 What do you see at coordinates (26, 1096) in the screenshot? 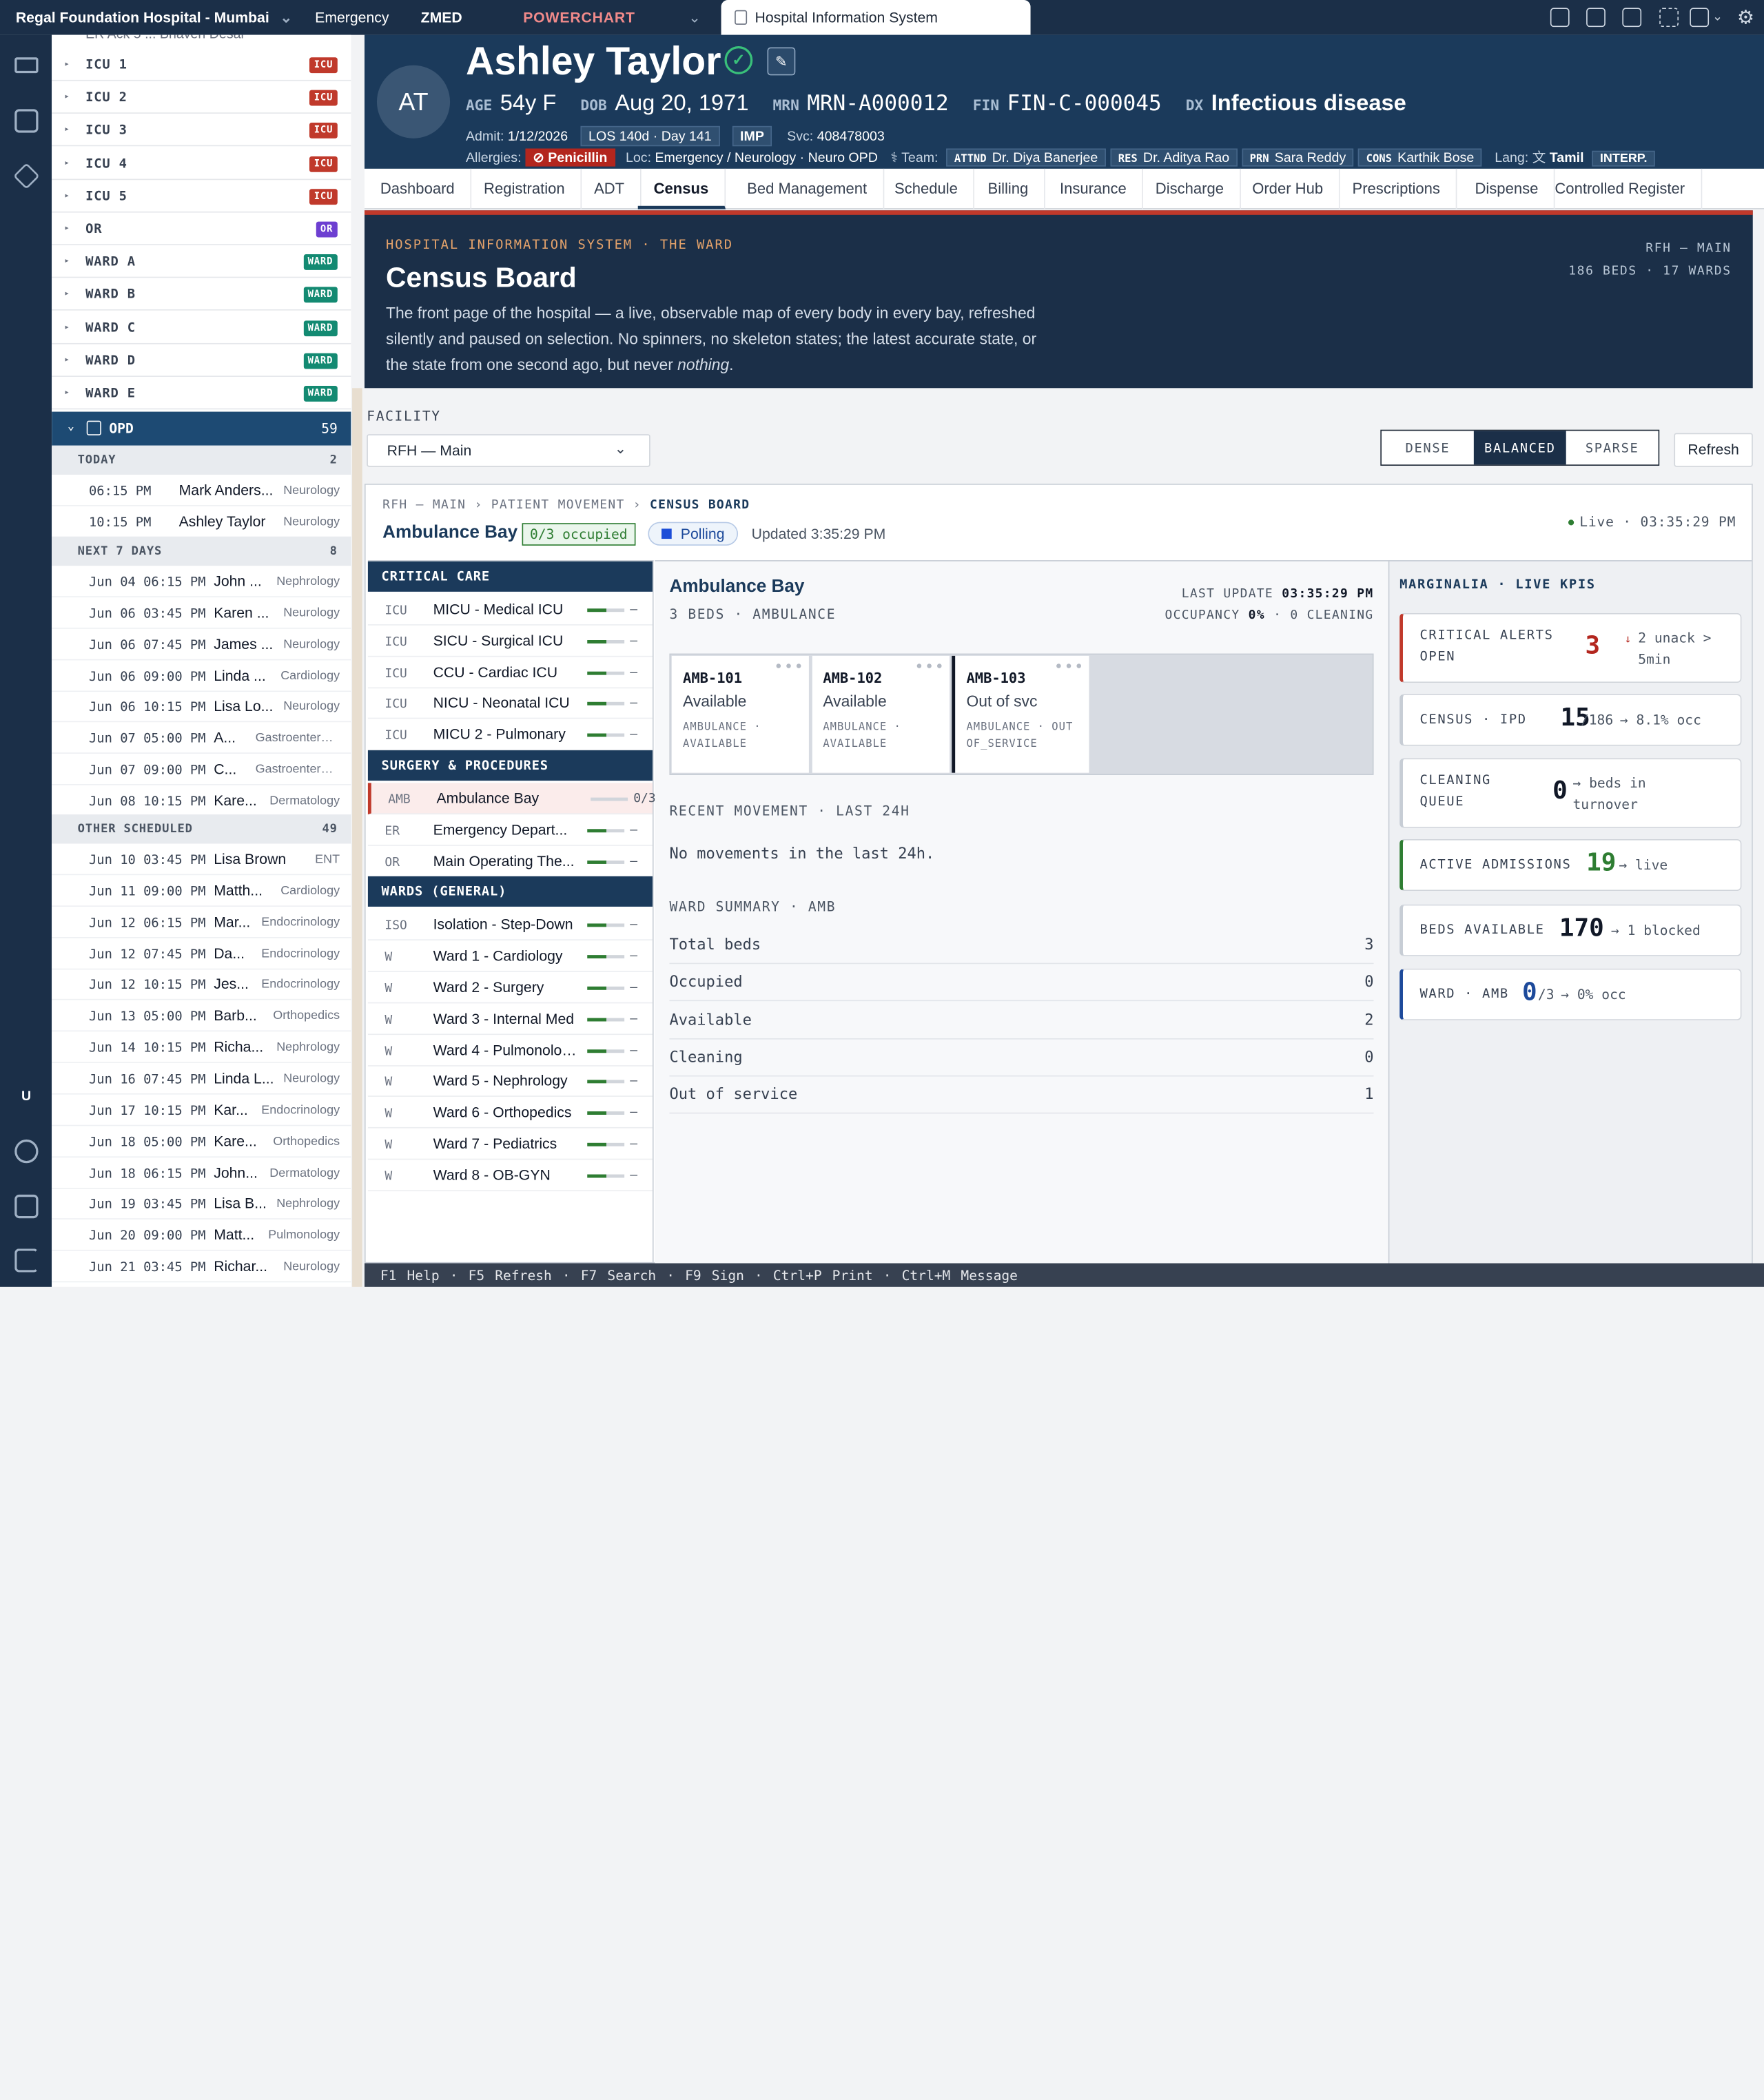
I see `user-avatar: U` at bounding box center [26, 1096].